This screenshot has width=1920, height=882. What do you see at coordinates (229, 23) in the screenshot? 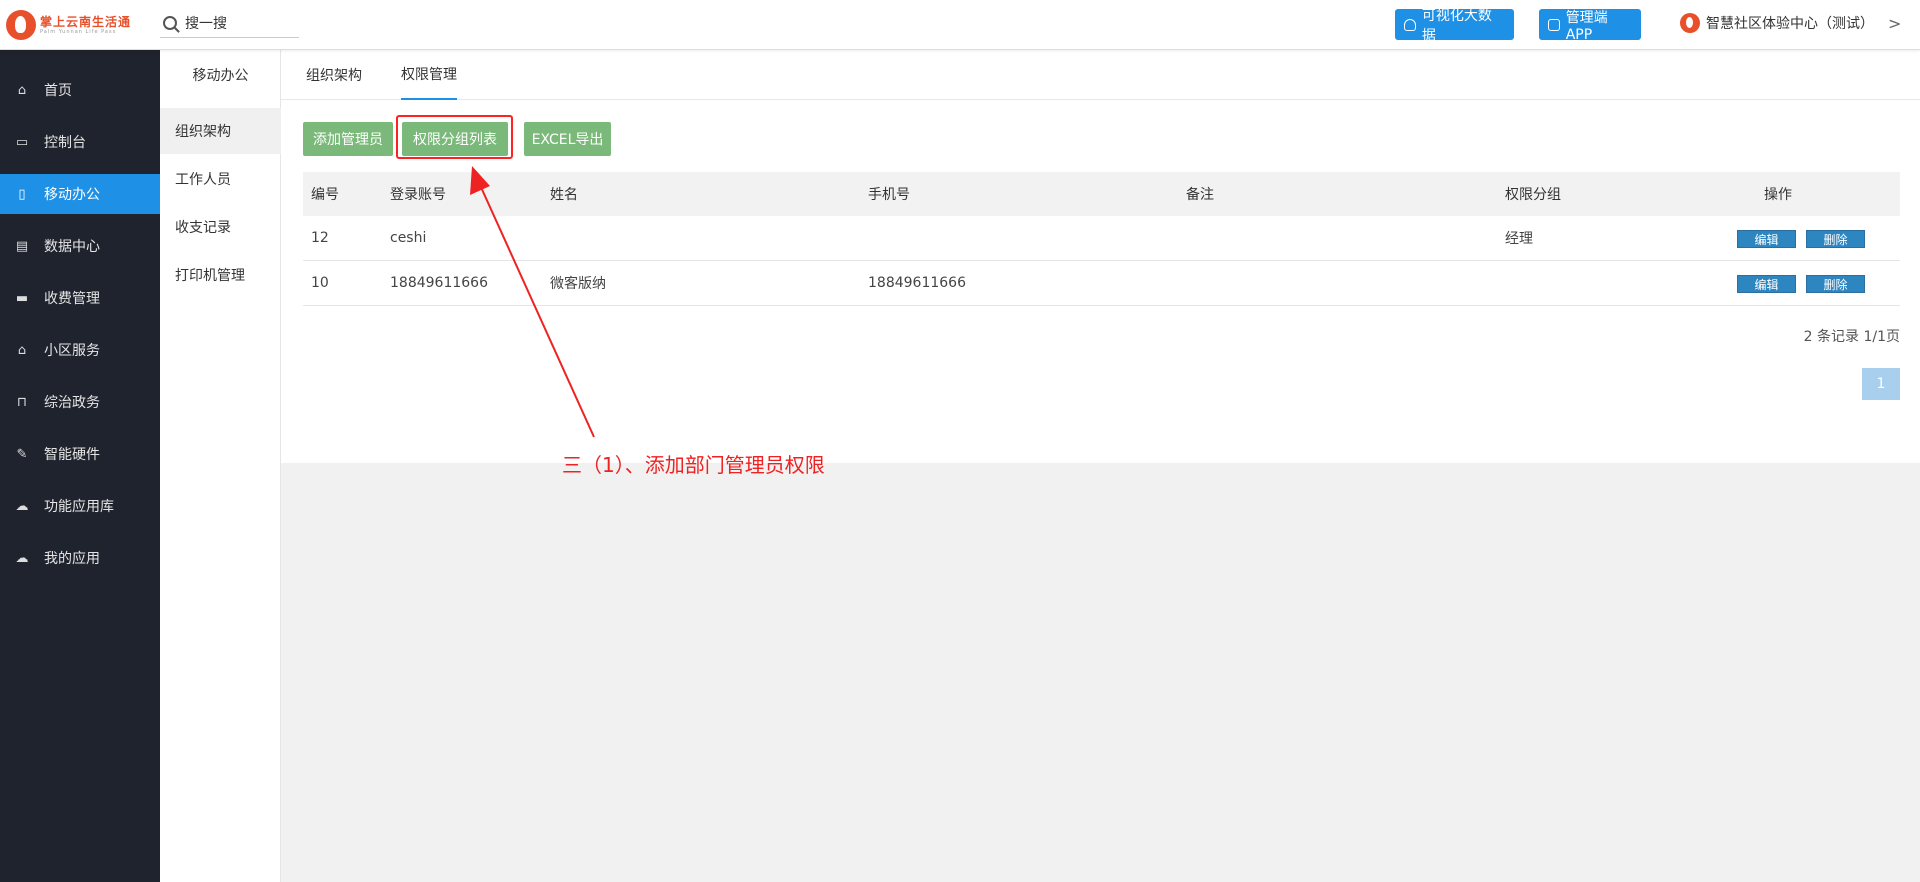
I see `search-input: 搜一搜` at bounding box center [229, 23].